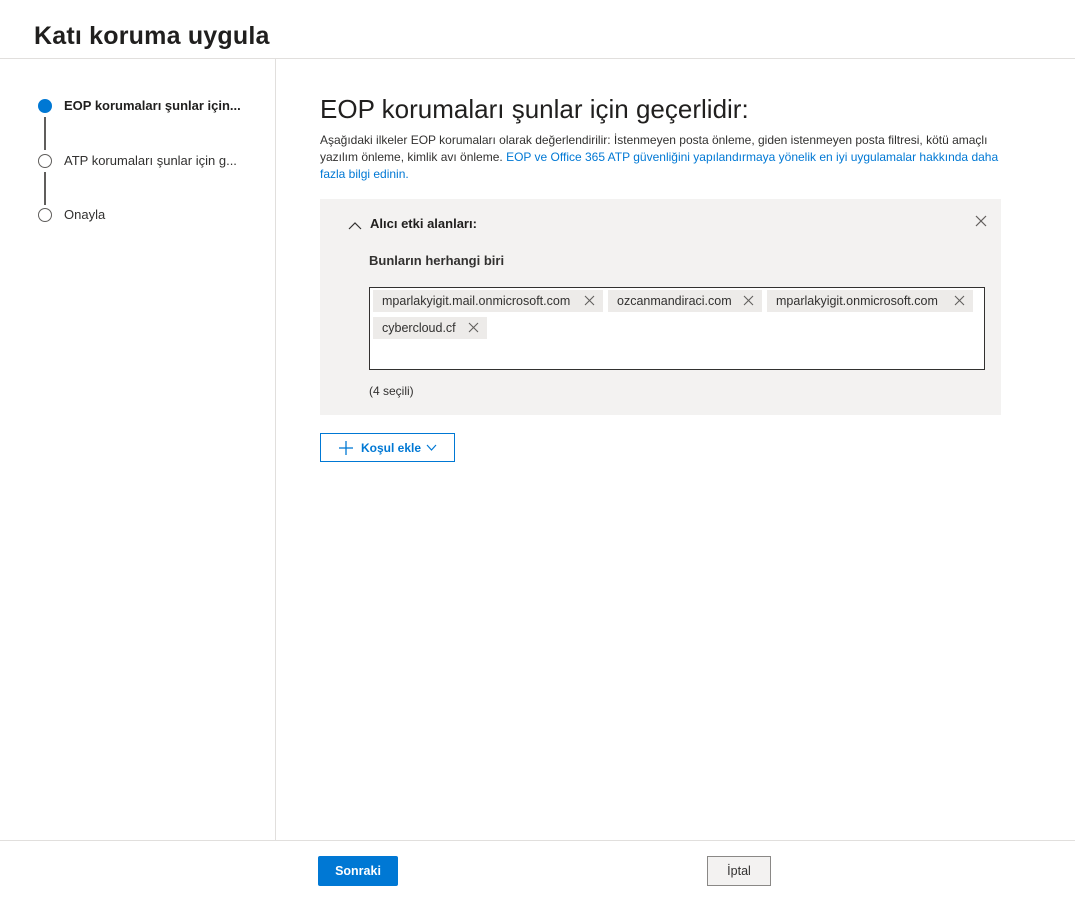  I want to click on domain-tag-label: mparlakyigit.onmicrosoft.com, so click(857, 301).